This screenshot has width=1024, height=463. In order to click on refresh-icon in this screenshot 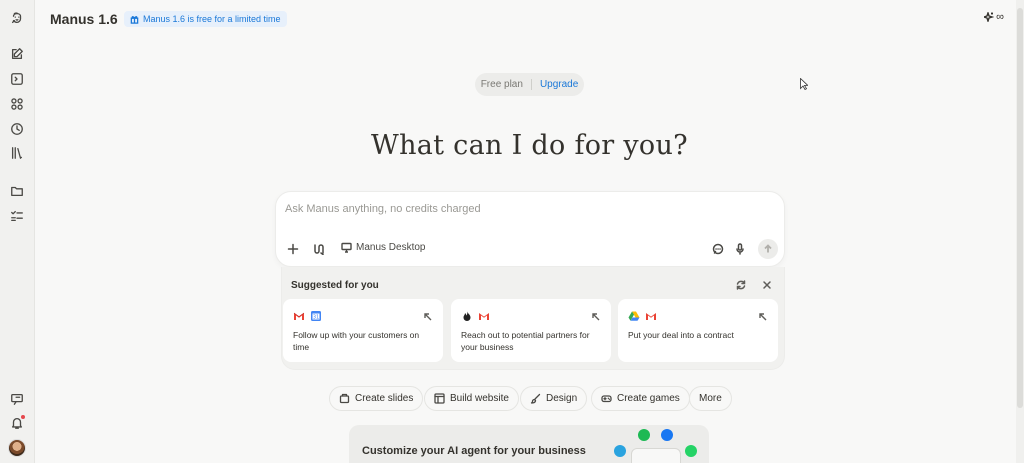, I will do `click(741, 285)`.